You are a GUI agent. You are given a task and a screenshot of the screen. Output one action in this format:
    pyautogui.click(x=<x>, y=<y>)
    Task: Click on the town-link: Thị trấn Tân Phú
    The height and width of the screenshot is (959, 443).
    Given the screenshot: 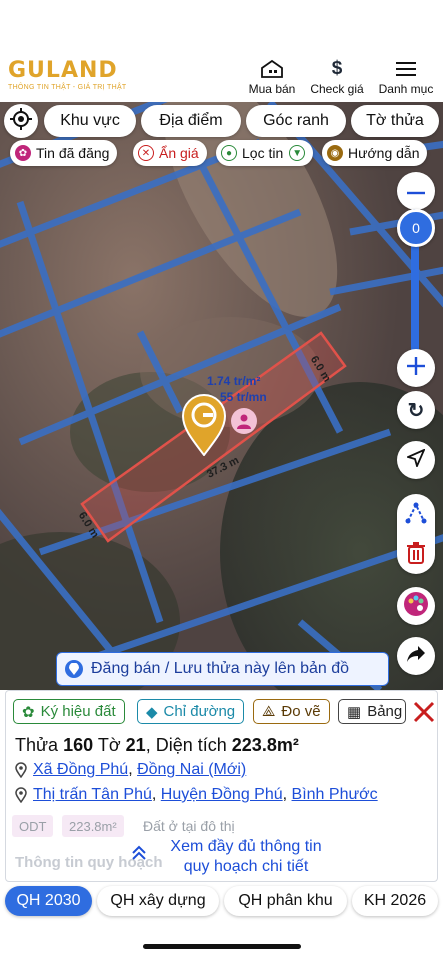 What is the action you would take?
    pyautogui.click(x=92, y=795)
    